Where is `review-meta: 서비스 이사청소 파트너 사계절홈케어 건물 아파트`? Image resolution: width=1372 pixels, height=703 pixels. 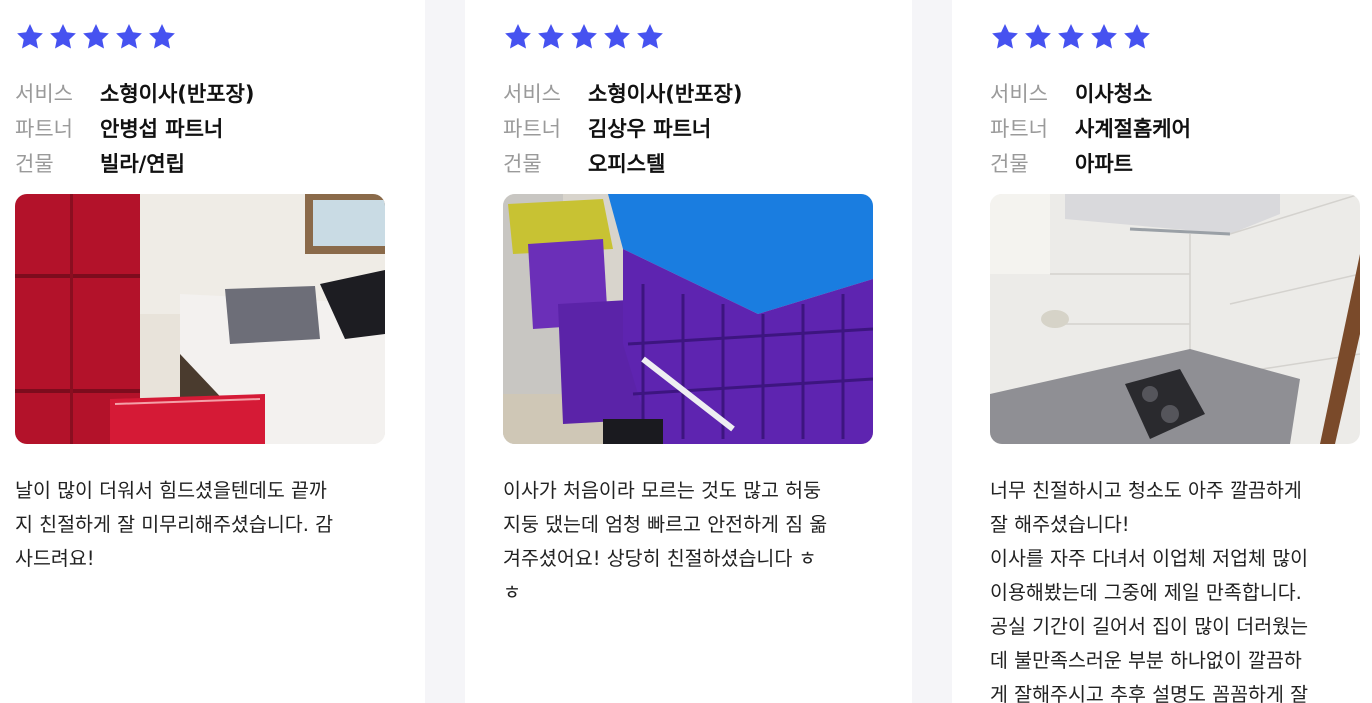
review-meta: 서비스 이사청소 파트너 사계절홈케어 건물 아파트 is located at coordinates (1175, 127).